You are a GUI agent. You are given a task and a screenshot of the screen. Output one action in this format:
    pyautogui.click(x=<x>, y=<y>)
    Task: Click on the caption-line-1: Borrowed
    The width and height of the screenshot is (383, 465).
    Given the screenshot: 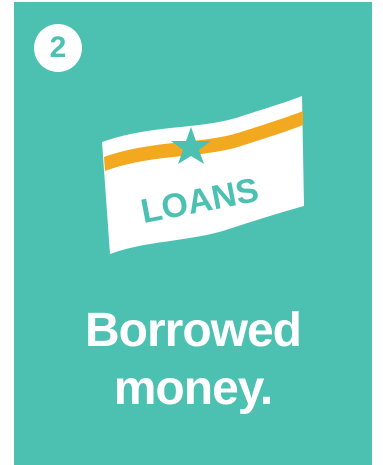 What is the action you would take?
    pyautogui.click(x=193, y=330)
    